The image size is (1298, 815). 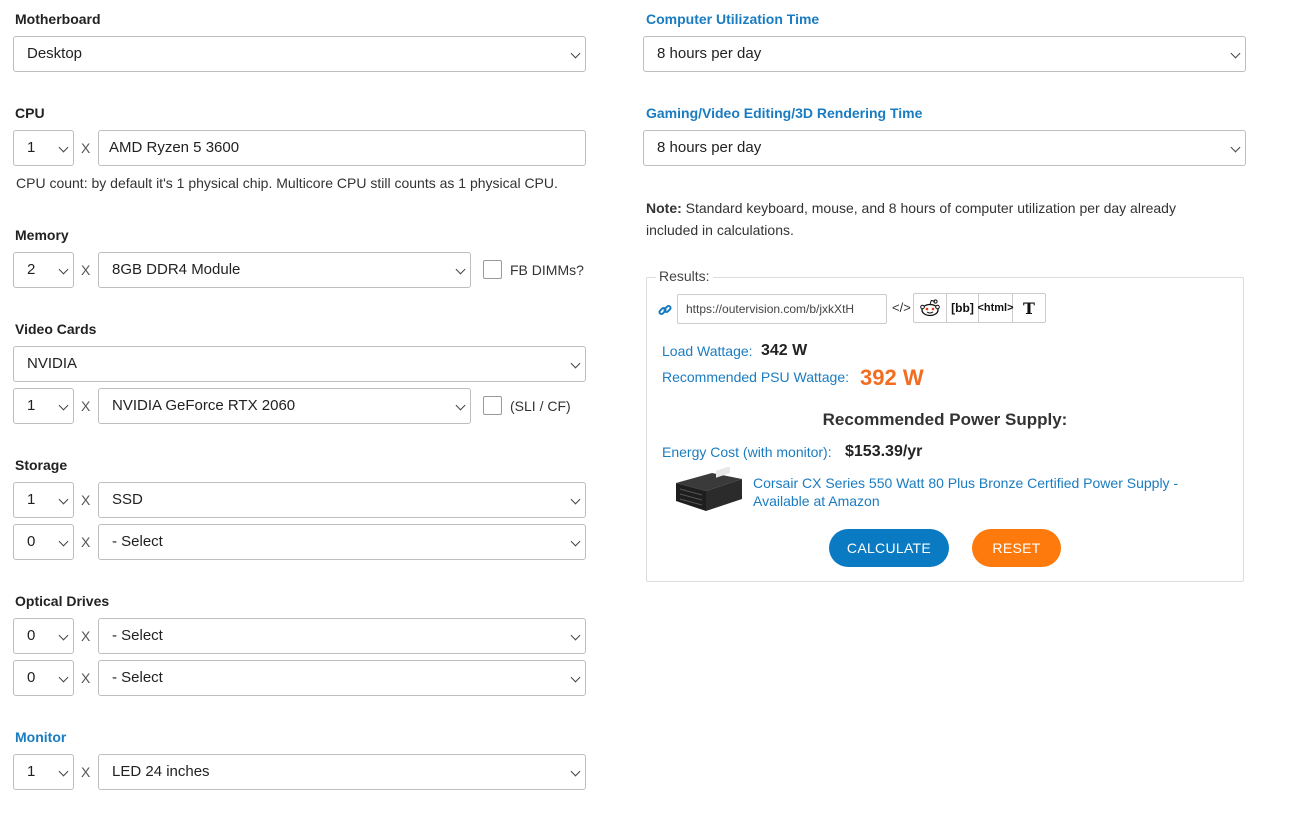 What do you see at coordinates (944, 148) in the screenshot?
I see `gaming-time-select: 8 hours per day` at bounding box center [944, 148].